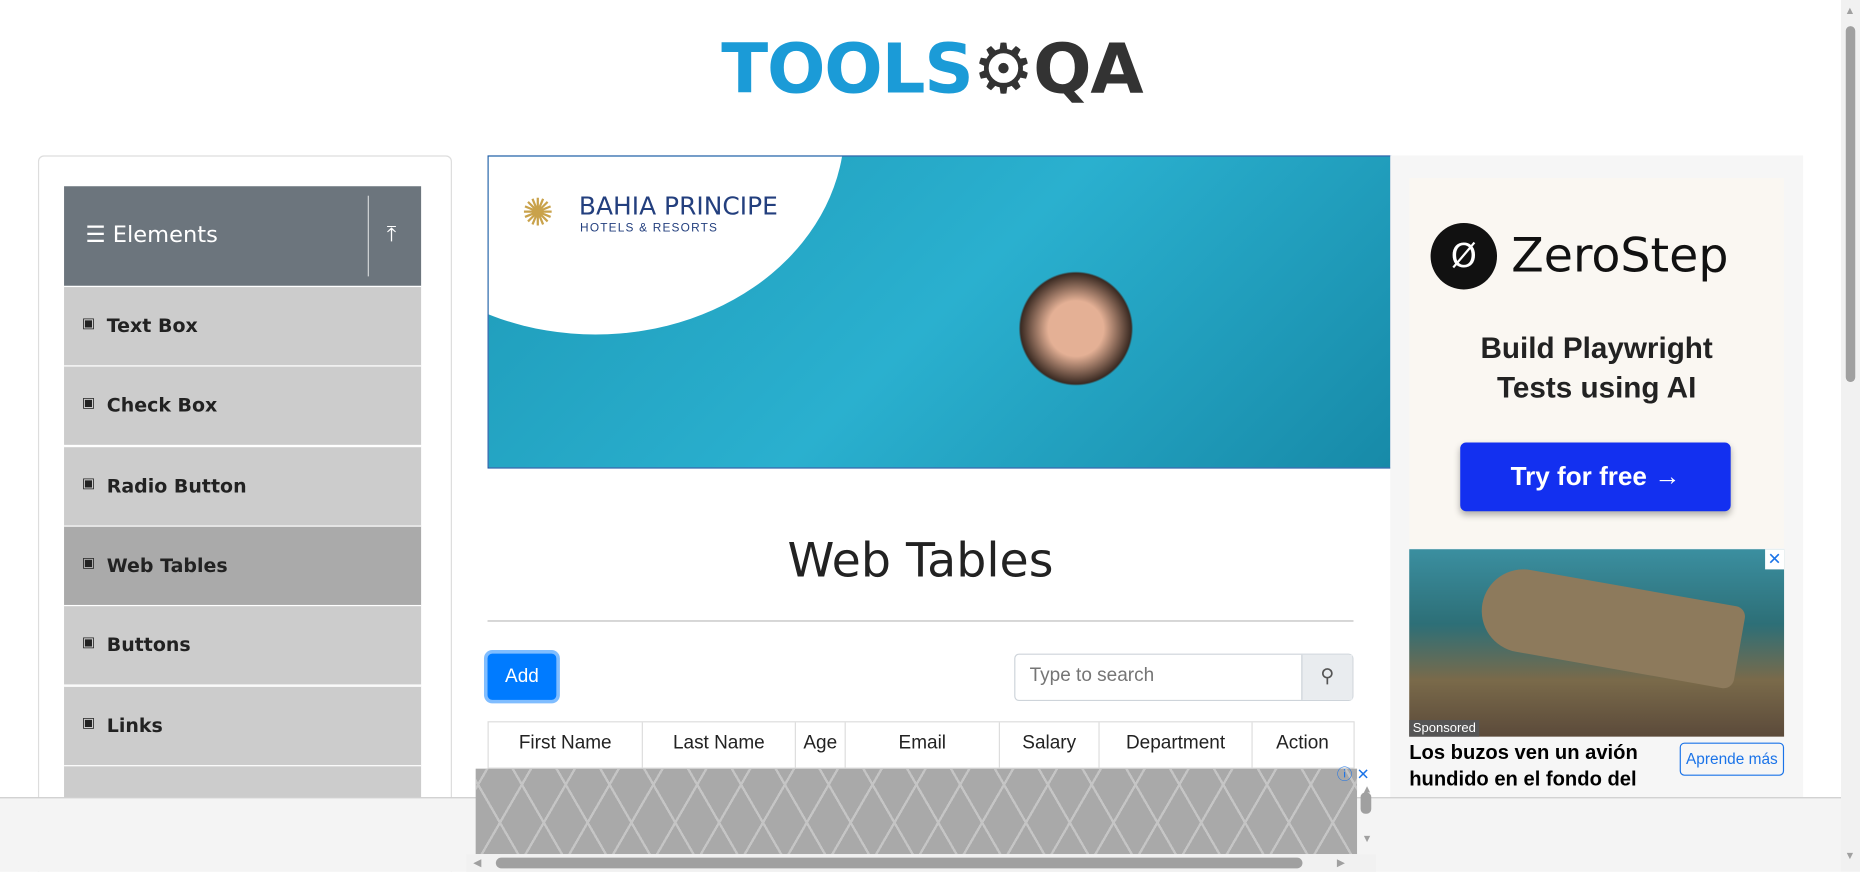  What do you see at coordinates (522, 676) in the screenshot?
I see `add-button: Add` at bounding box center [522, 676].